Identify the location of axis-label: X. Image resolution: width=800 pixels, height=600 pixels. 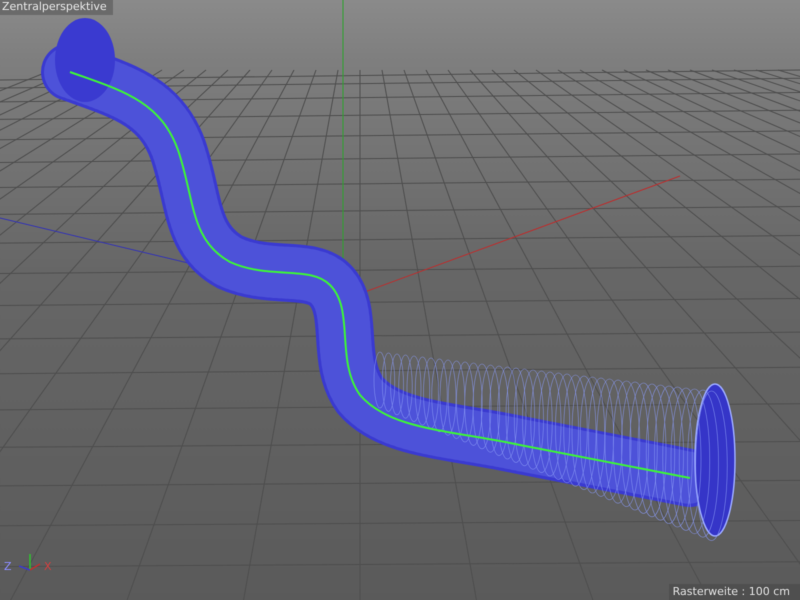
(48, 567).